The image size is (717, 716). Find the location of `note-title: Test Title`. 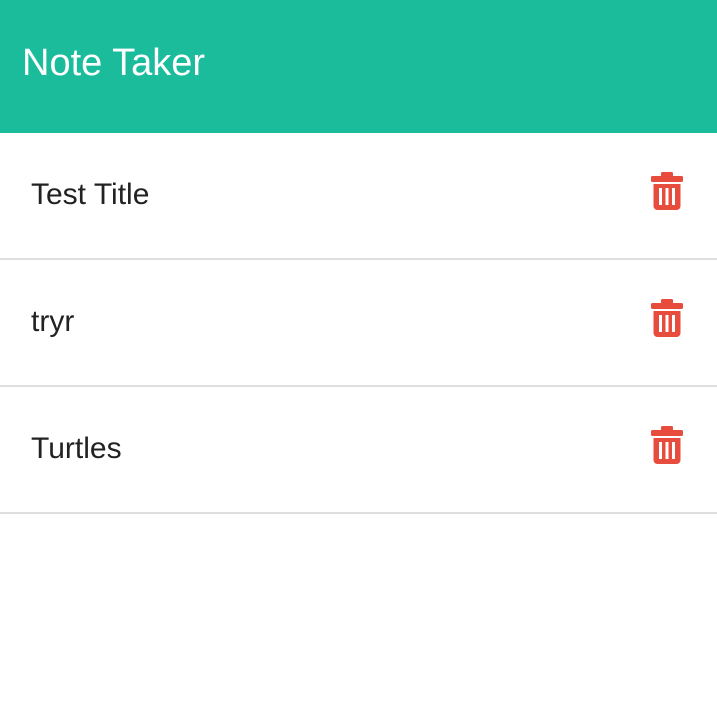

note-title: Test Title is located at coordinates (90, 194).